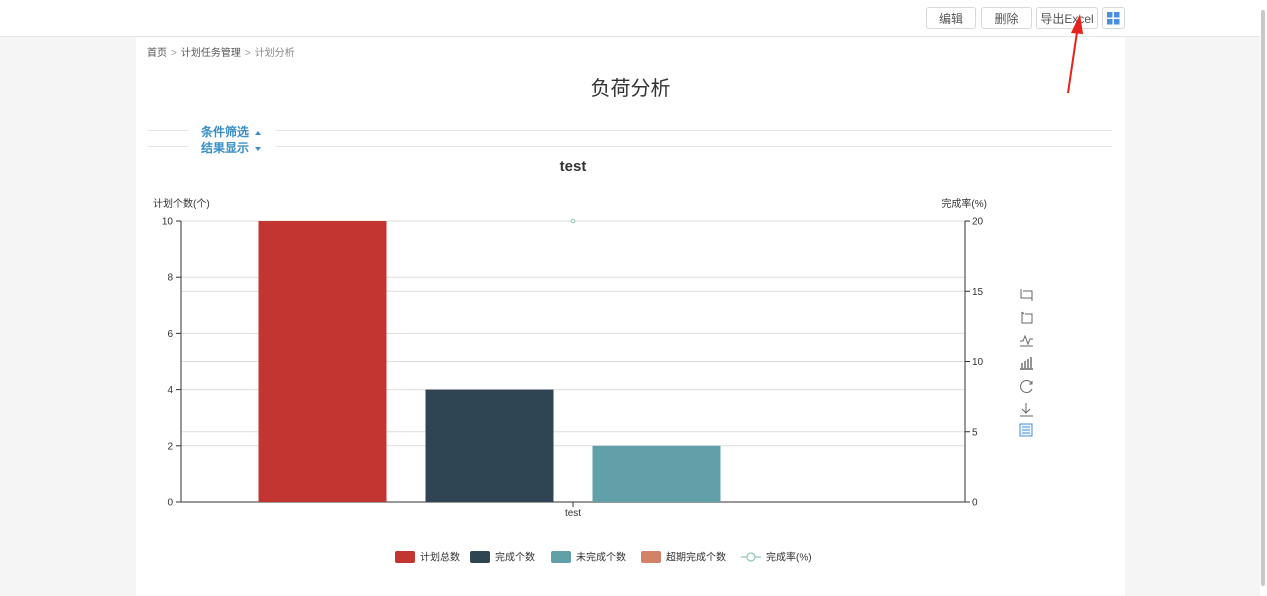 This screenshot has width=1267, height=596. What do you see at coordinates (978, 362) in the screenshot?
I see `y2-tick-label: 10` at bounding box center [978, 362].